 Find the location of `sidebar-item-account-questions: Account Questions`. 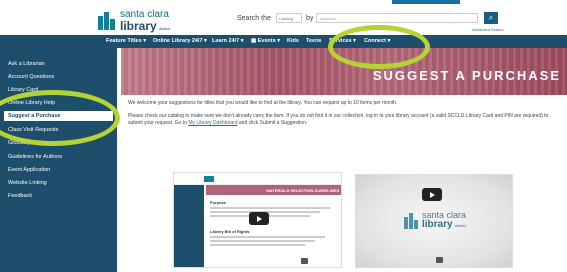

sidebar-item-account-questions: Account Questions is located at coordinates (31, 77).